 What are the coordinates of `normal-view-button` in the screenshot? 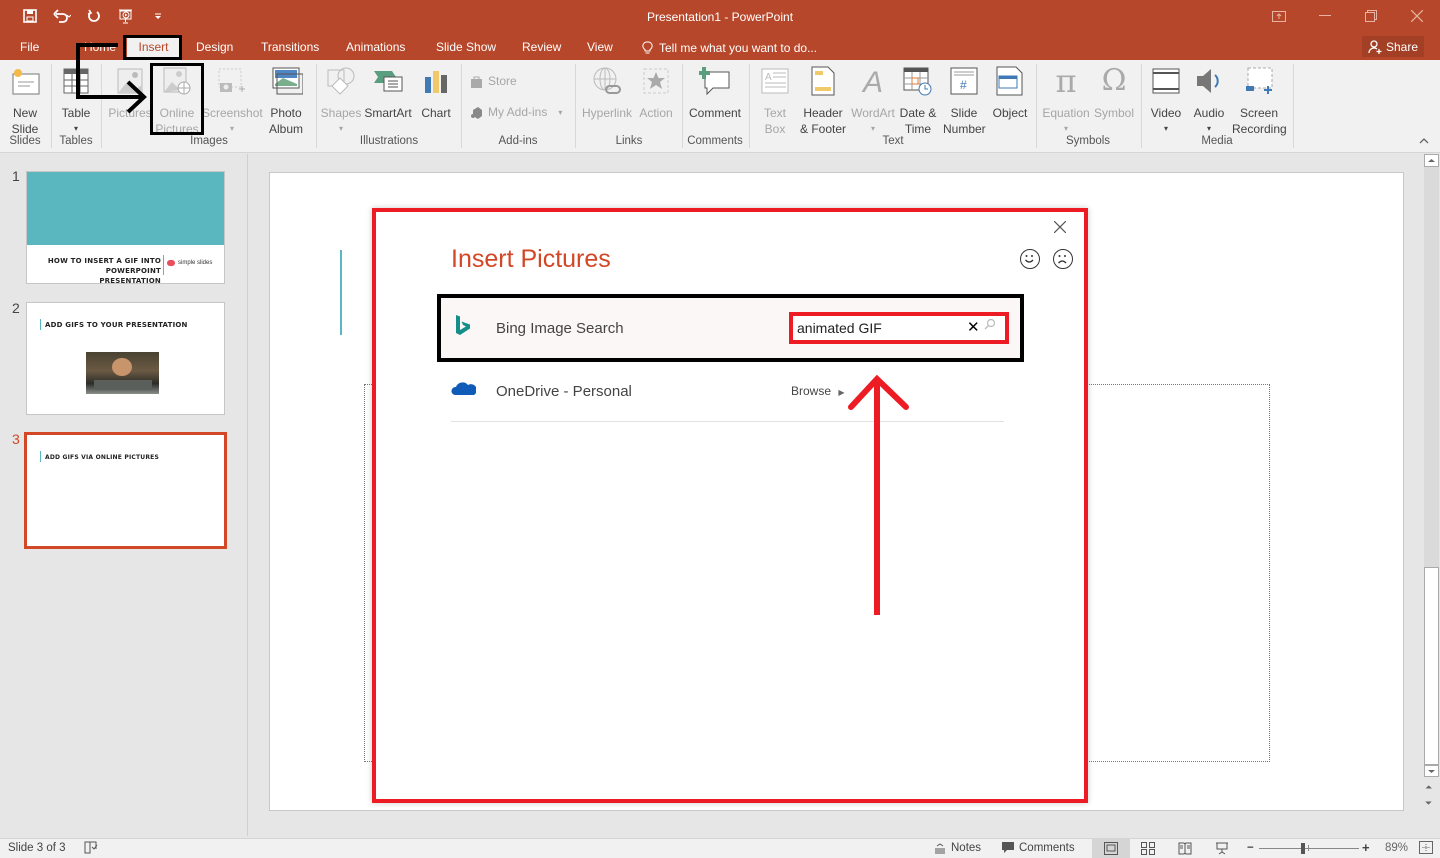 It's located at (1111, 848).